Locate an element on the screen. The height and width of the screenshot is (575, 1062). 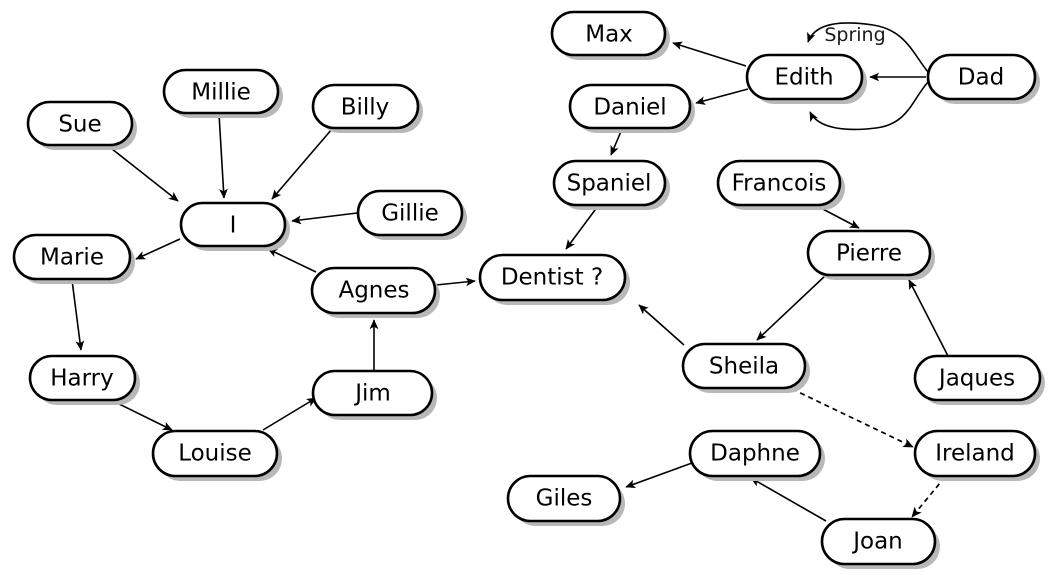
edge-joan-daphne is located at coordinates (788, 499).